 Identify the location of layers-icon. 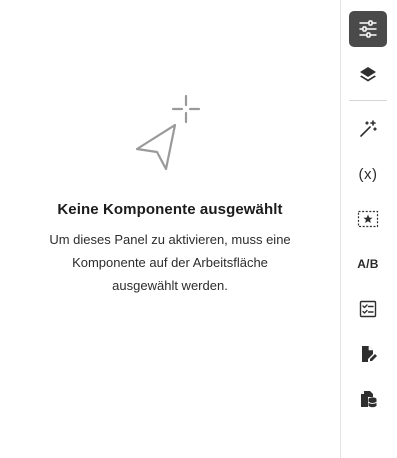
(368, 75).